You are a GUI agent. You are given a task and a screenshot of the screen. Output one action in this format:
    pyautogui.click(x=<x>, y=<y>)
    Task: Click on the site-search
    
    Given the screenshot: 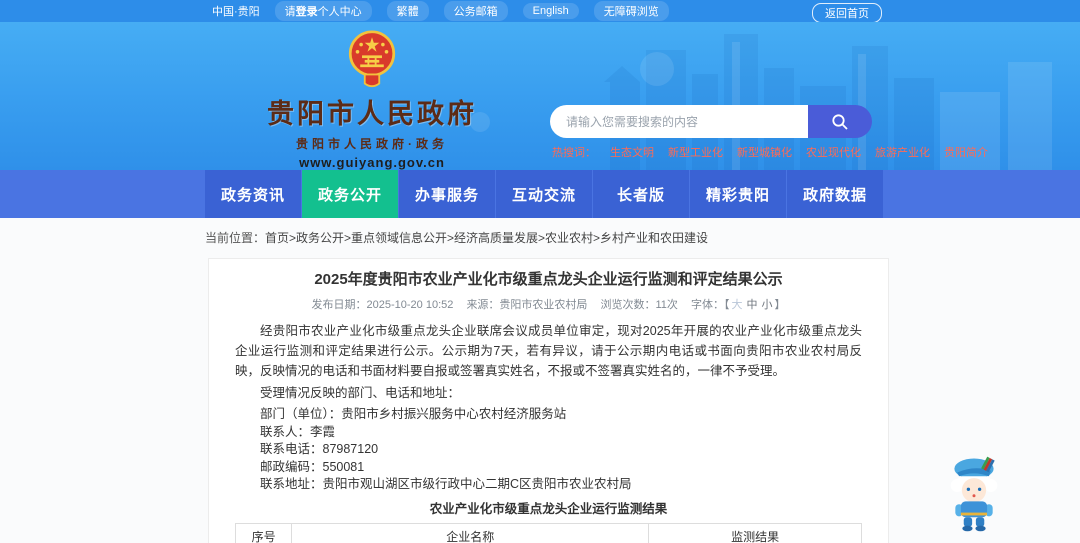 What is the action you would take?
    pyautogui.click(x=711, y=121)
    